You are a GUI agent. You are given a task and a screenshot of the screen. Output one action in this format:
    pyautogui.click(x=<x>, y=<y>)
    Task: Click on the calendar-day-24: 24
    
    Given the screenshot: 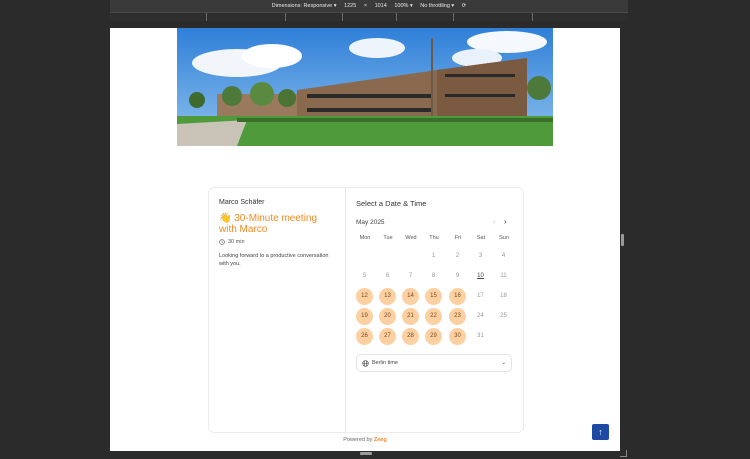 What is the action you would take?
    pyautogui.click(x=480, y=316)
    